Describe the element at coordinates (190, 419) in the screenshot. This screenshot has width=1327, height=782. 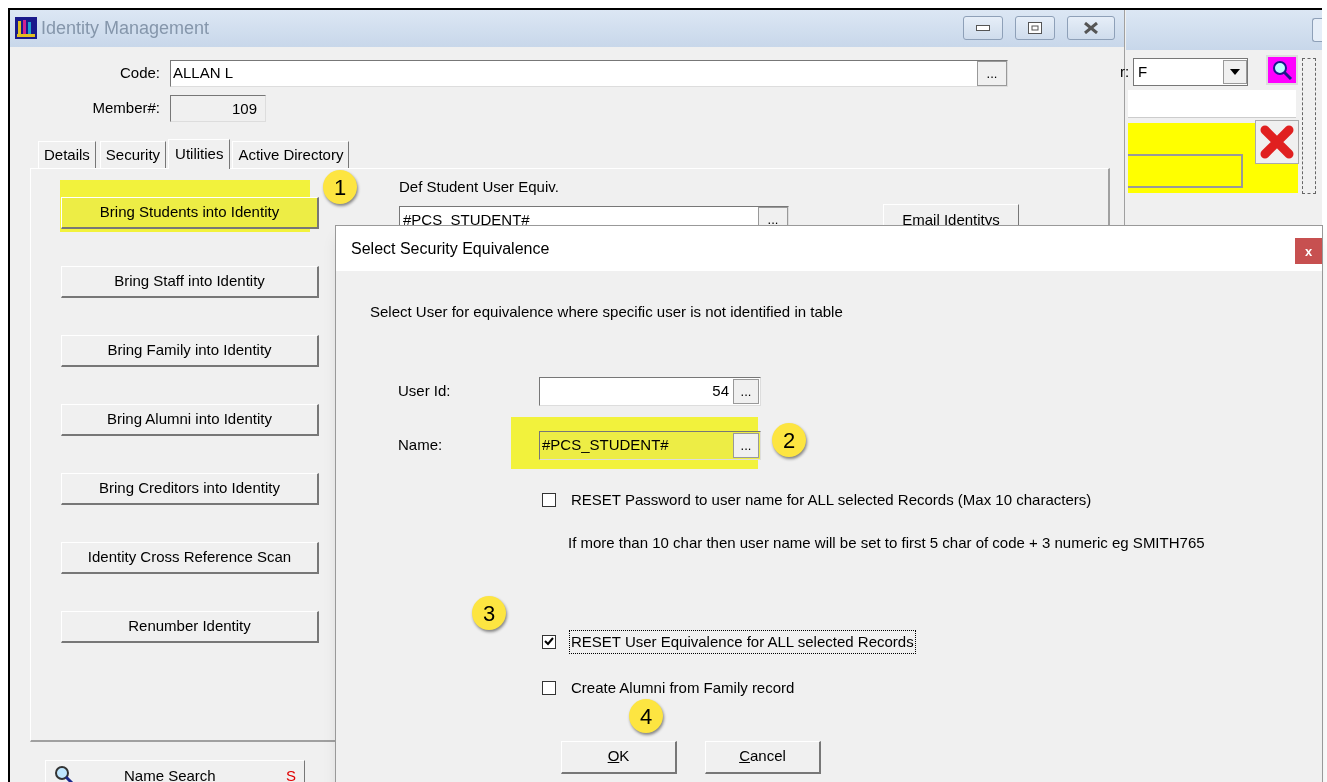
I see `utility-button: Bring Alumni into Identity` at that location.